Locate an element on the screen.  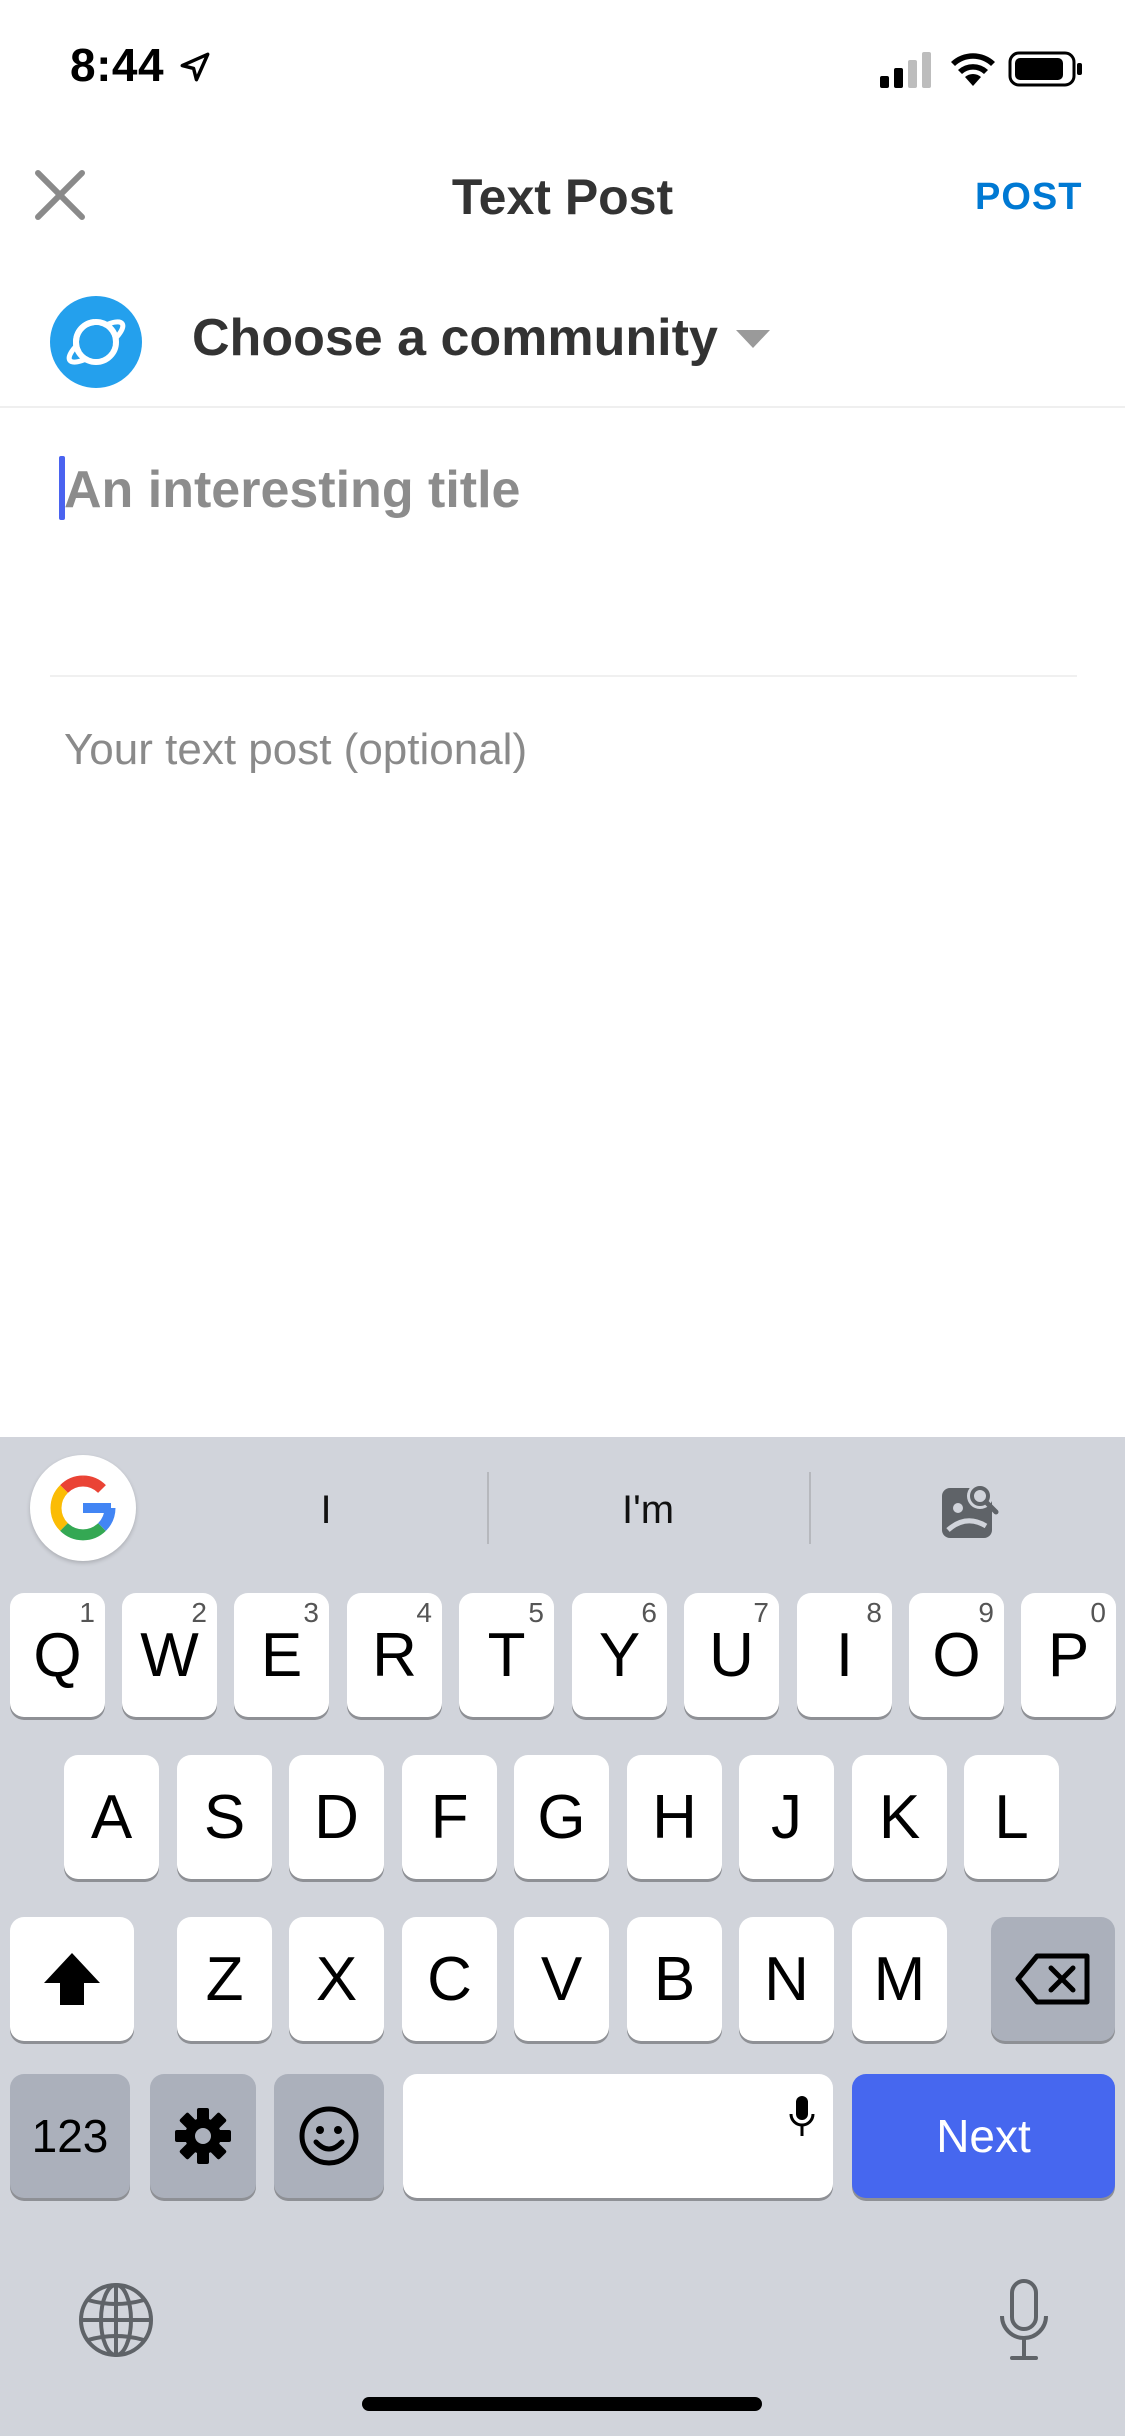
backspace-icon is located at coordinates (1052, 1979).